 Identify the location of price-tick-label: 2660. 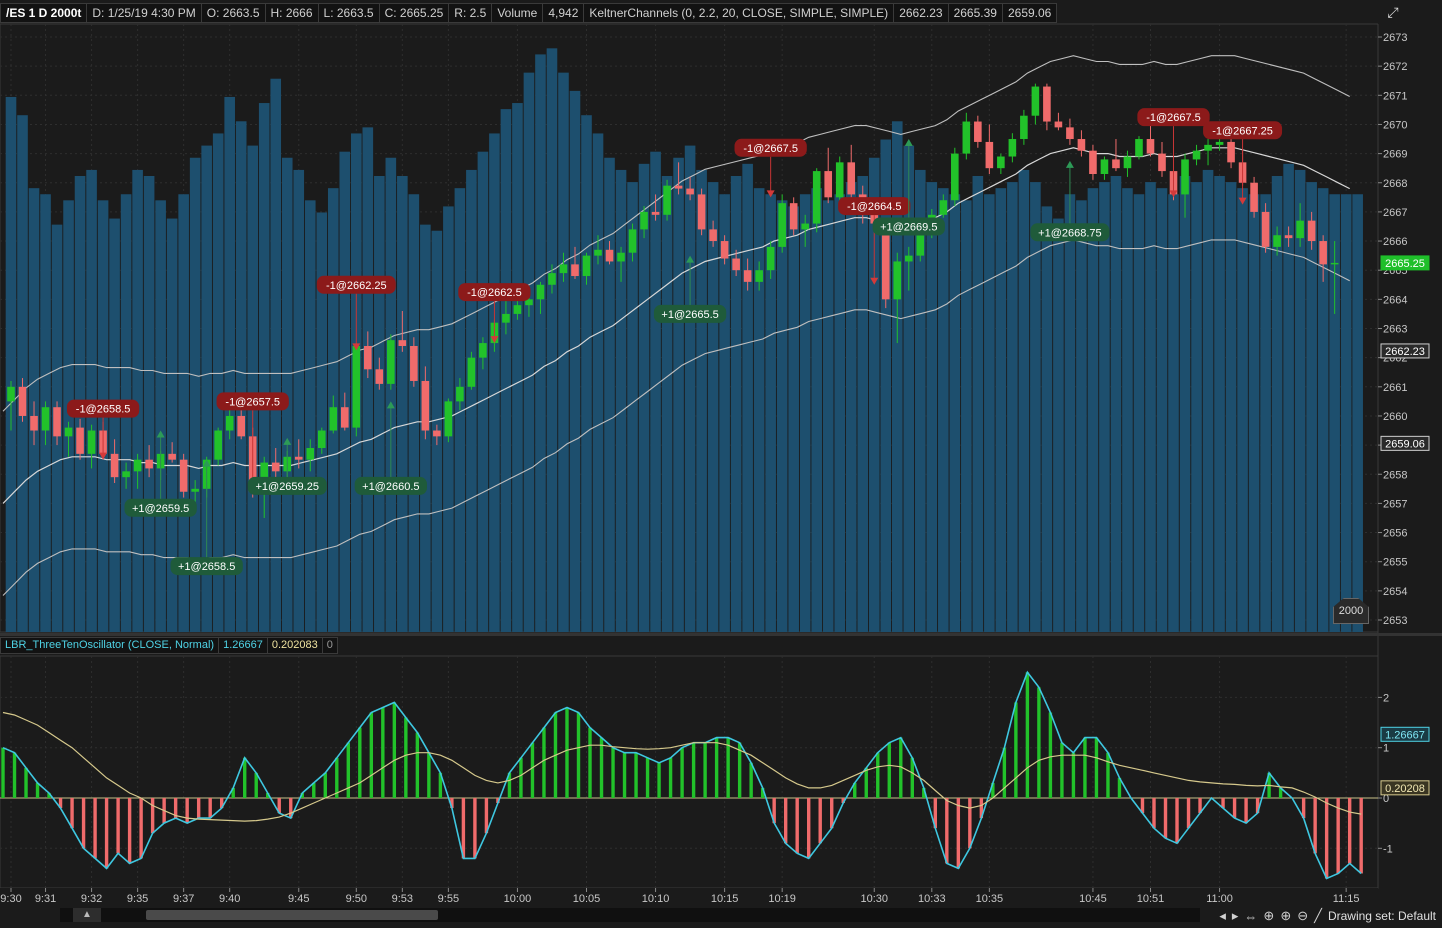
(1395, 417).